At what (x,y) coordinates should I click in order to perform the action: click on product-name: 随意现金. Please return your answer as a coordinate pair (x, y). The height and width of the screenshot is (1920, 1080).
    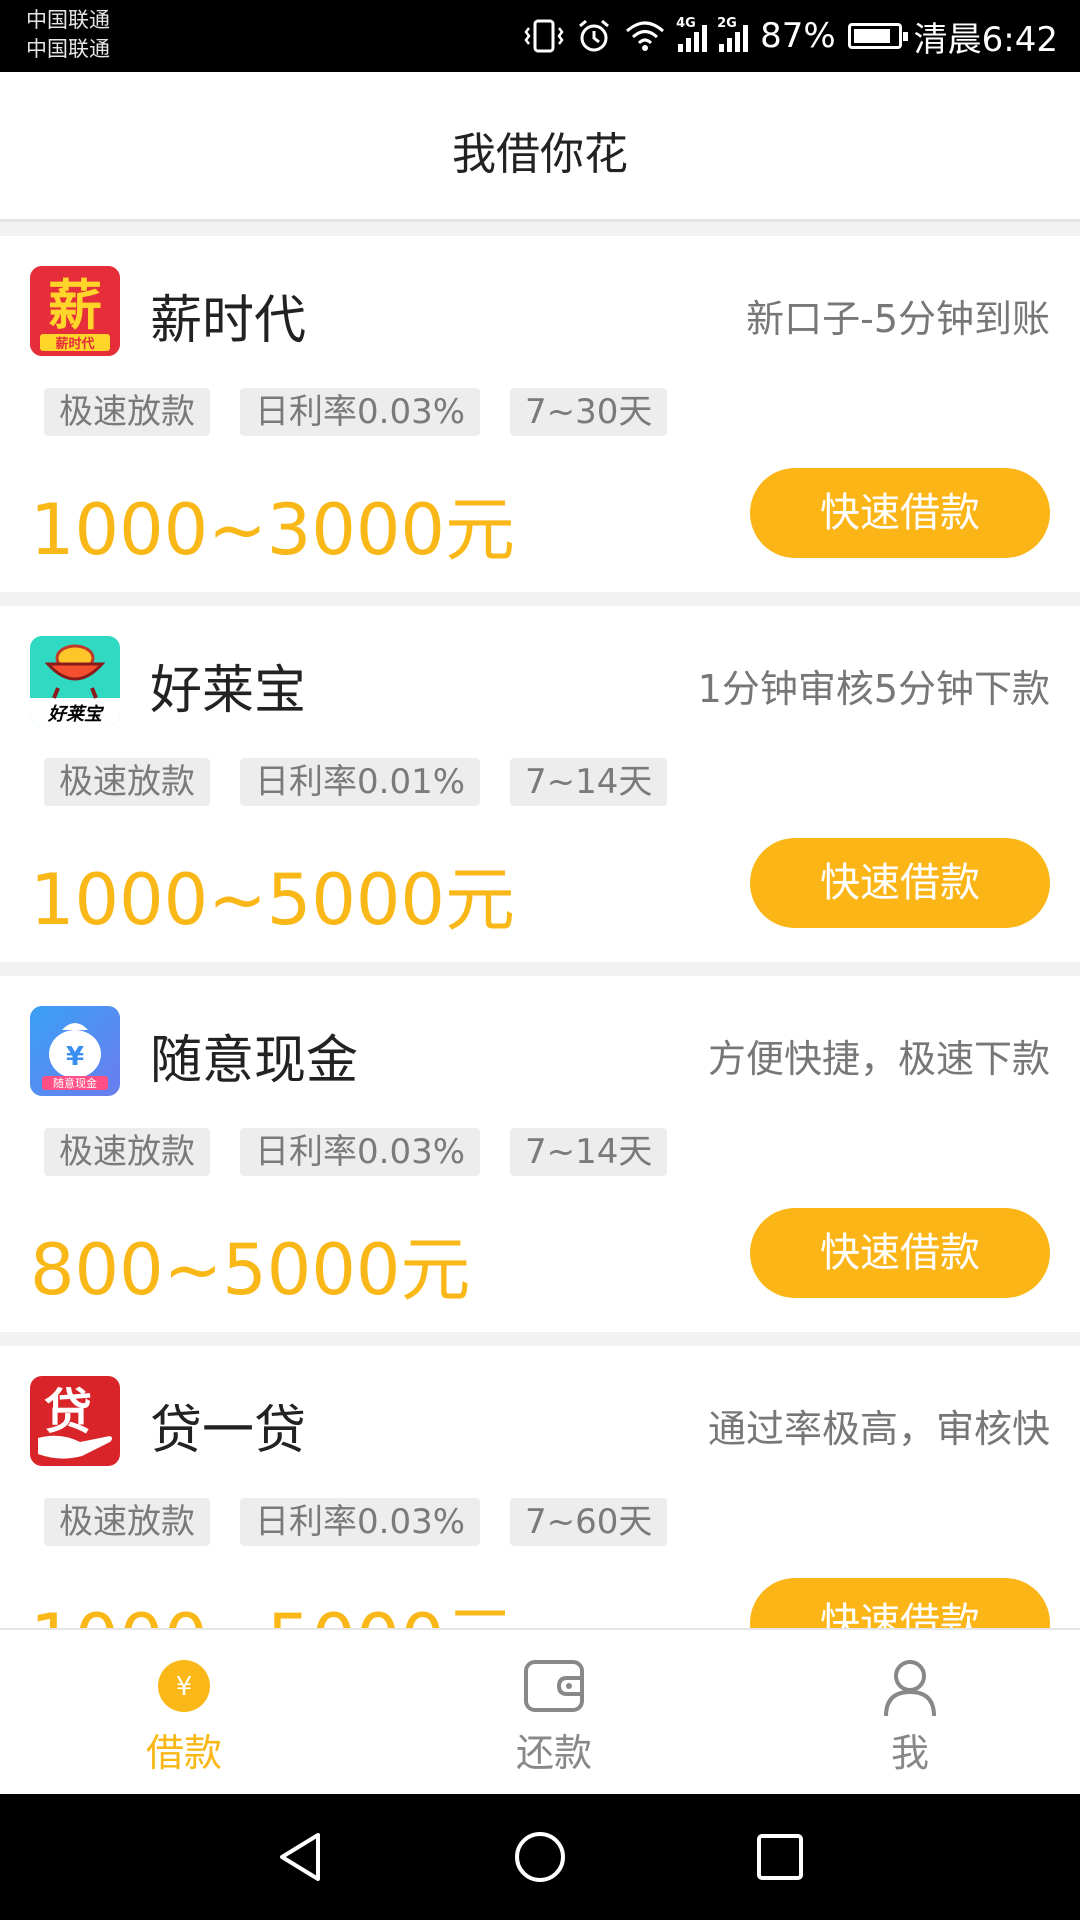
    Looking at the image, I should click on (254, 1061).